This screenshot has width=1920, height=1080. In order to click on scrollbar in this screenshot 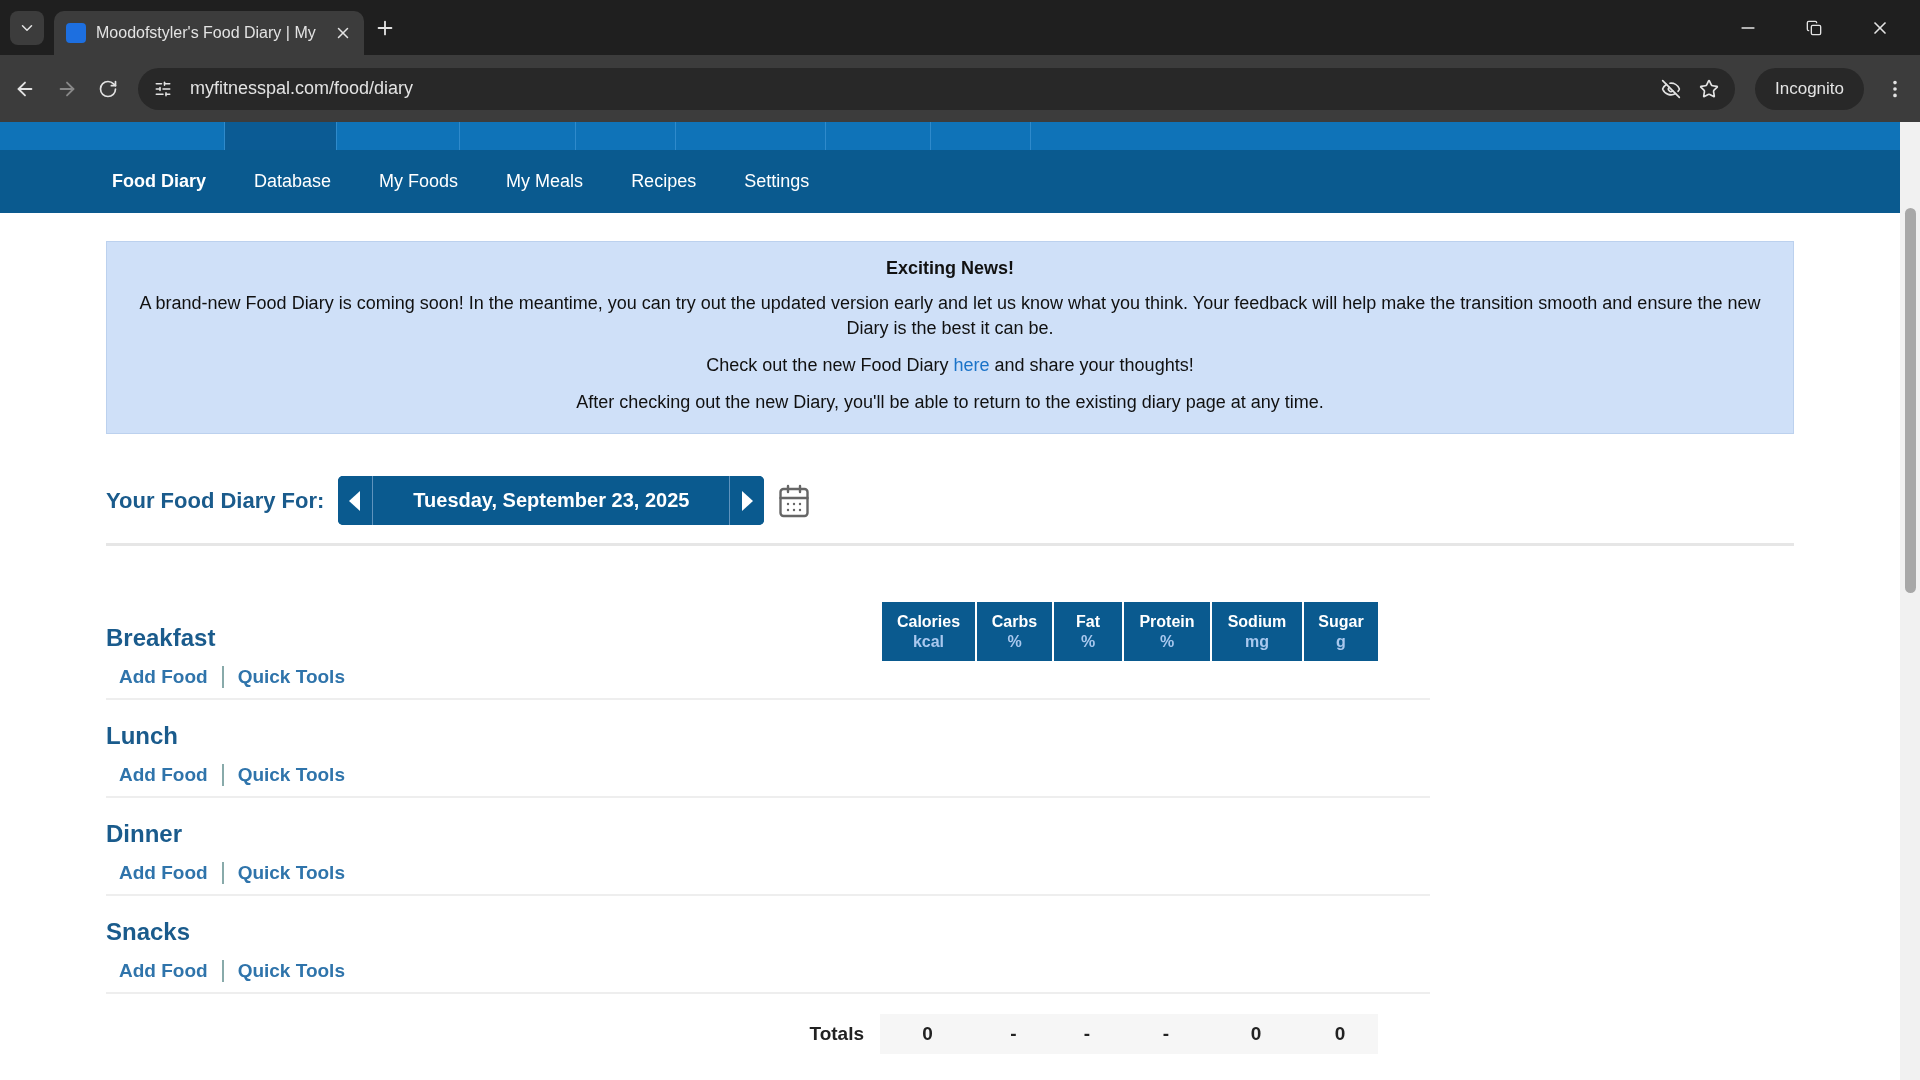, I will do `click(1910, 601)`.